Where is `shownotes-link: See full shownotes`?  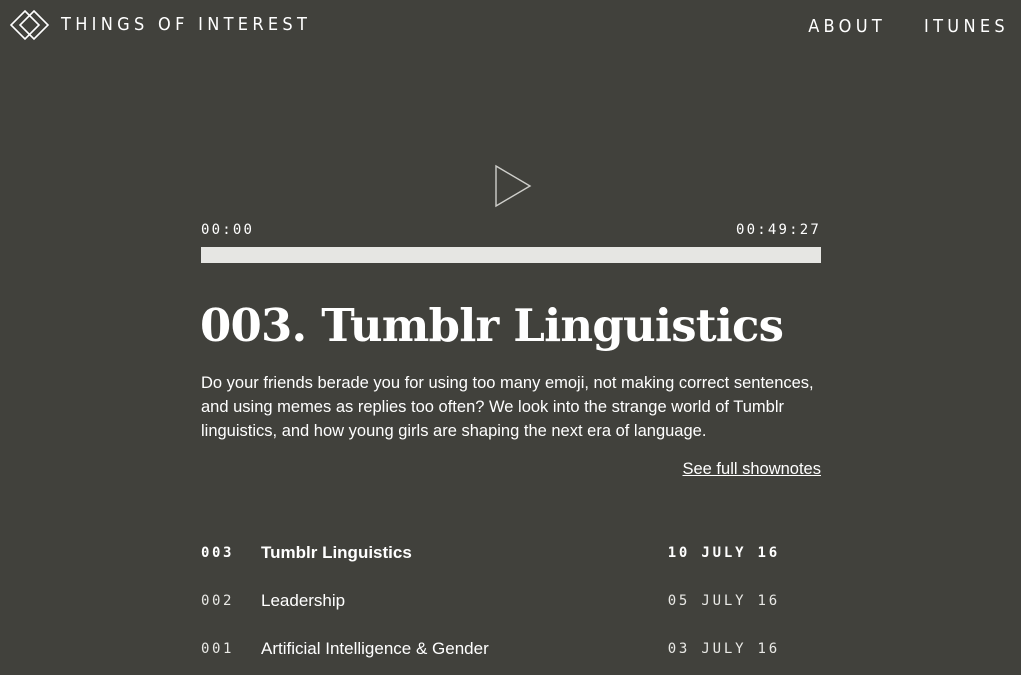 shownotes-link: See full shownotes is located at coordinates (751, 469).